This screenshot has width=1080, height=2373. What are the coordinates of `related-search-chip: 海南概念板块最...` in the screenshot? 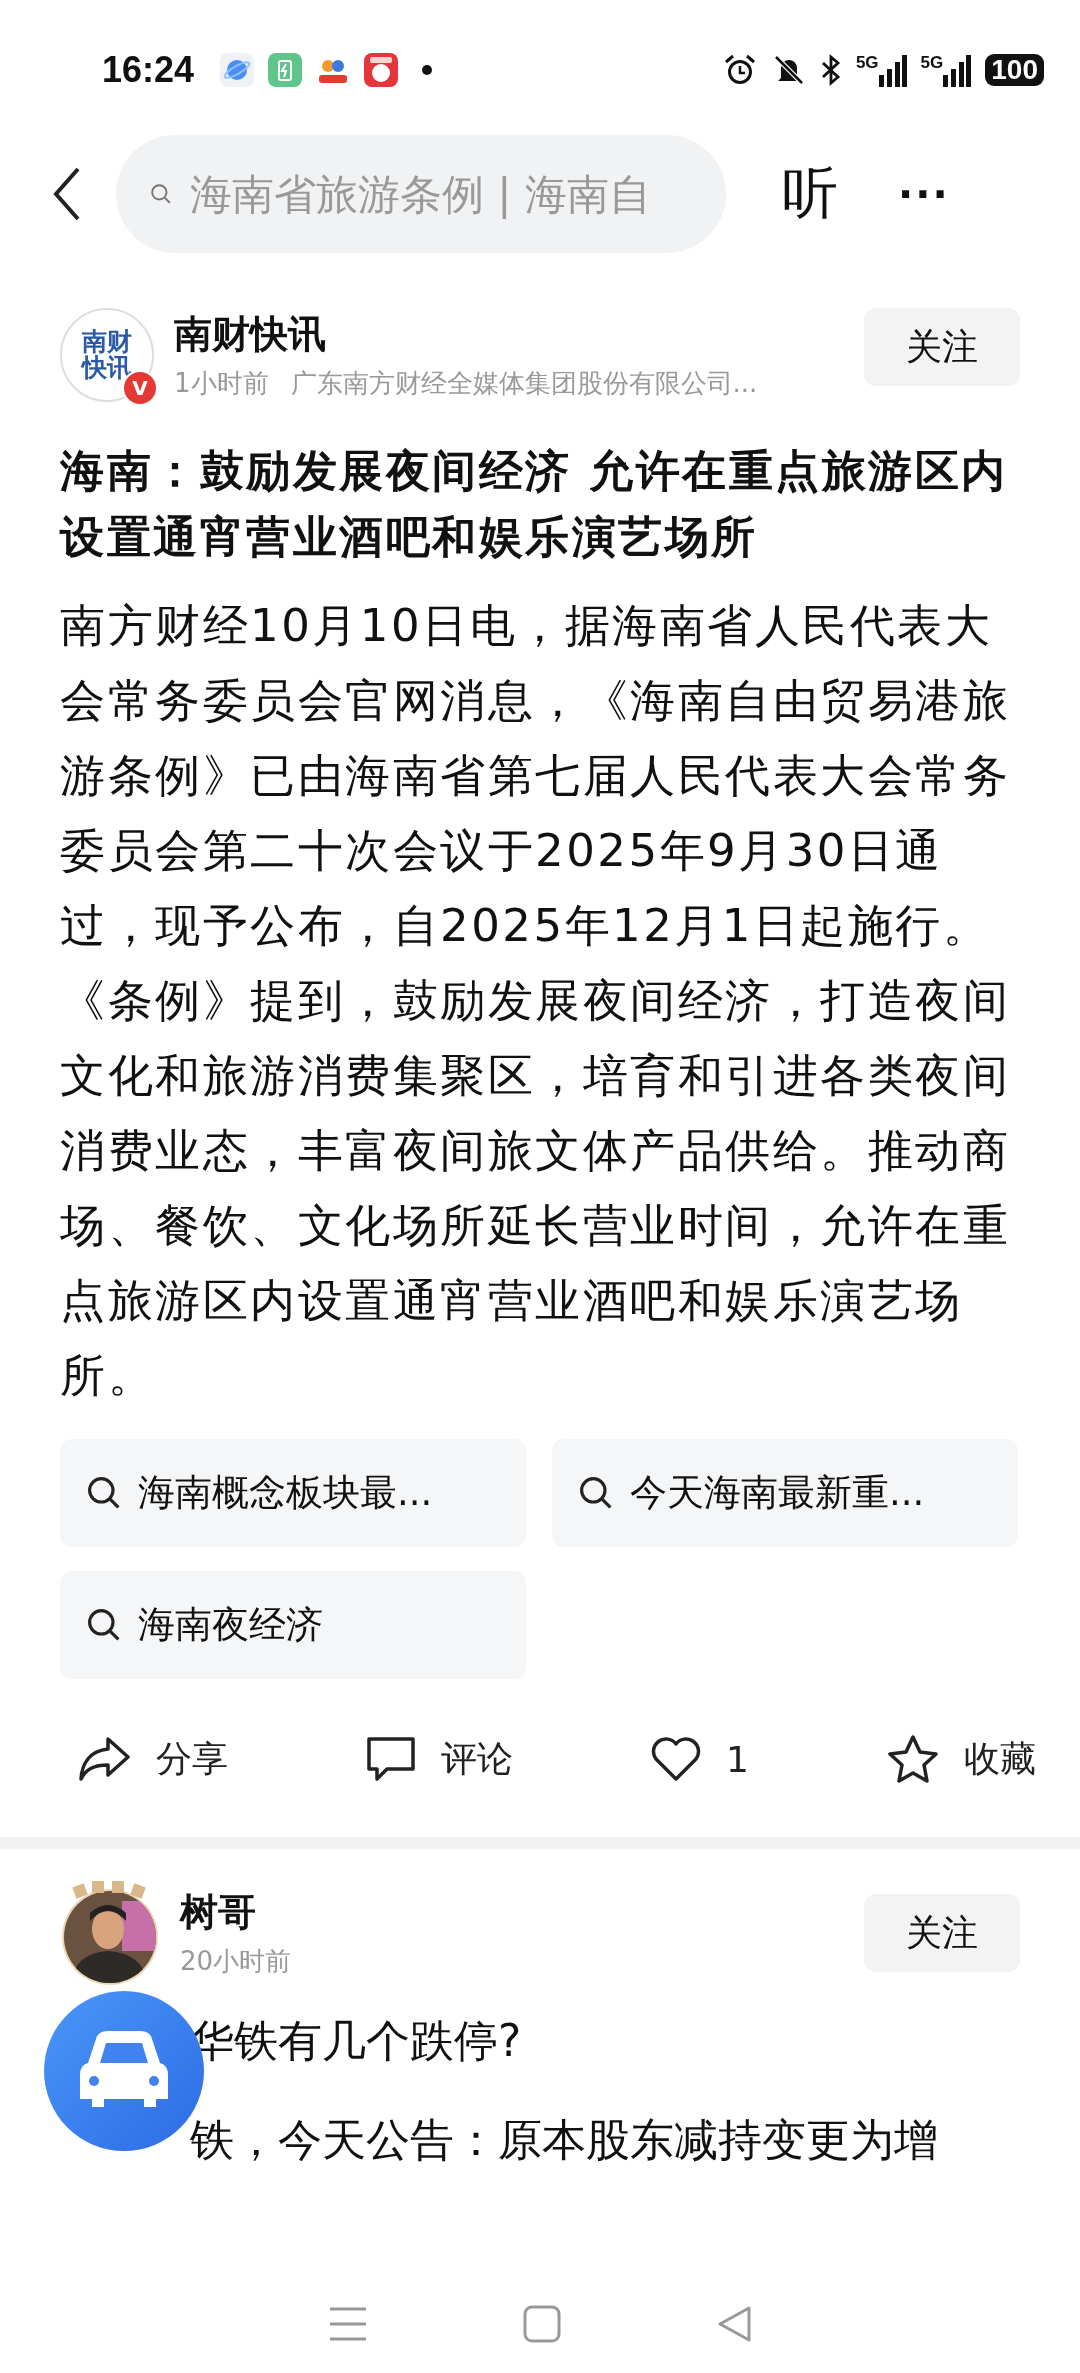 It's located at (293, 1493).